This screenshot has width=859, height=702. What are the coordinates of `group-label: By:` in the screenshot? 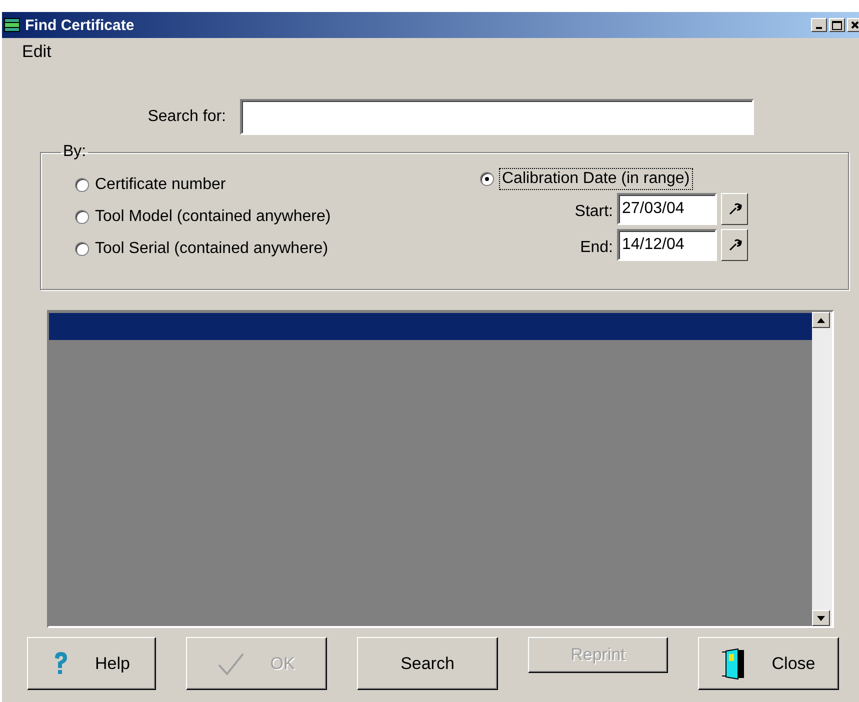 It's located at (75, 152).